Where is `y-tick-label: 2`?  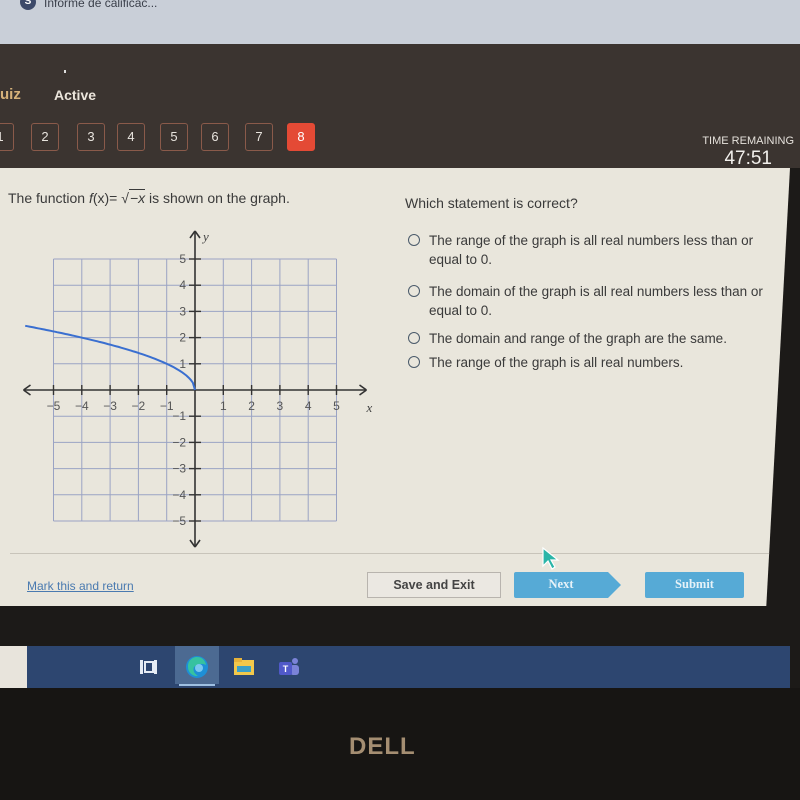 y-tick-label: 2 is located at coordinates (182, 338).